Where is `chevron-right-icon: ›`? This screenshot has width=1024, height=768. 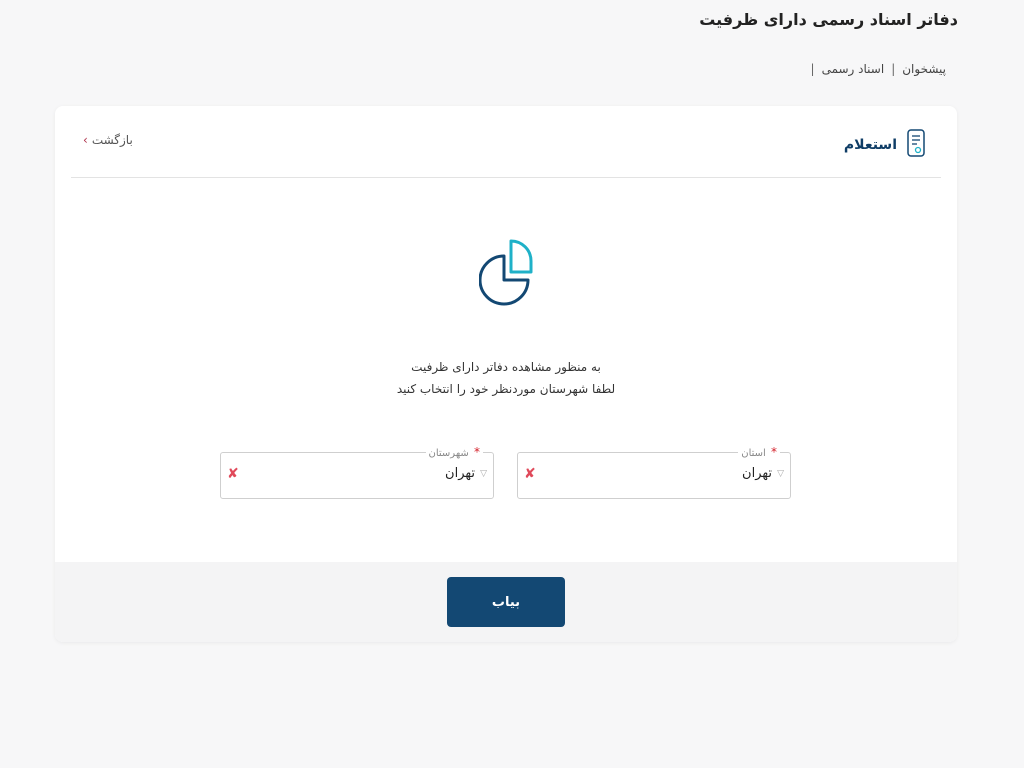
chevron-right-icon: › is located at coordinates (85, 140).